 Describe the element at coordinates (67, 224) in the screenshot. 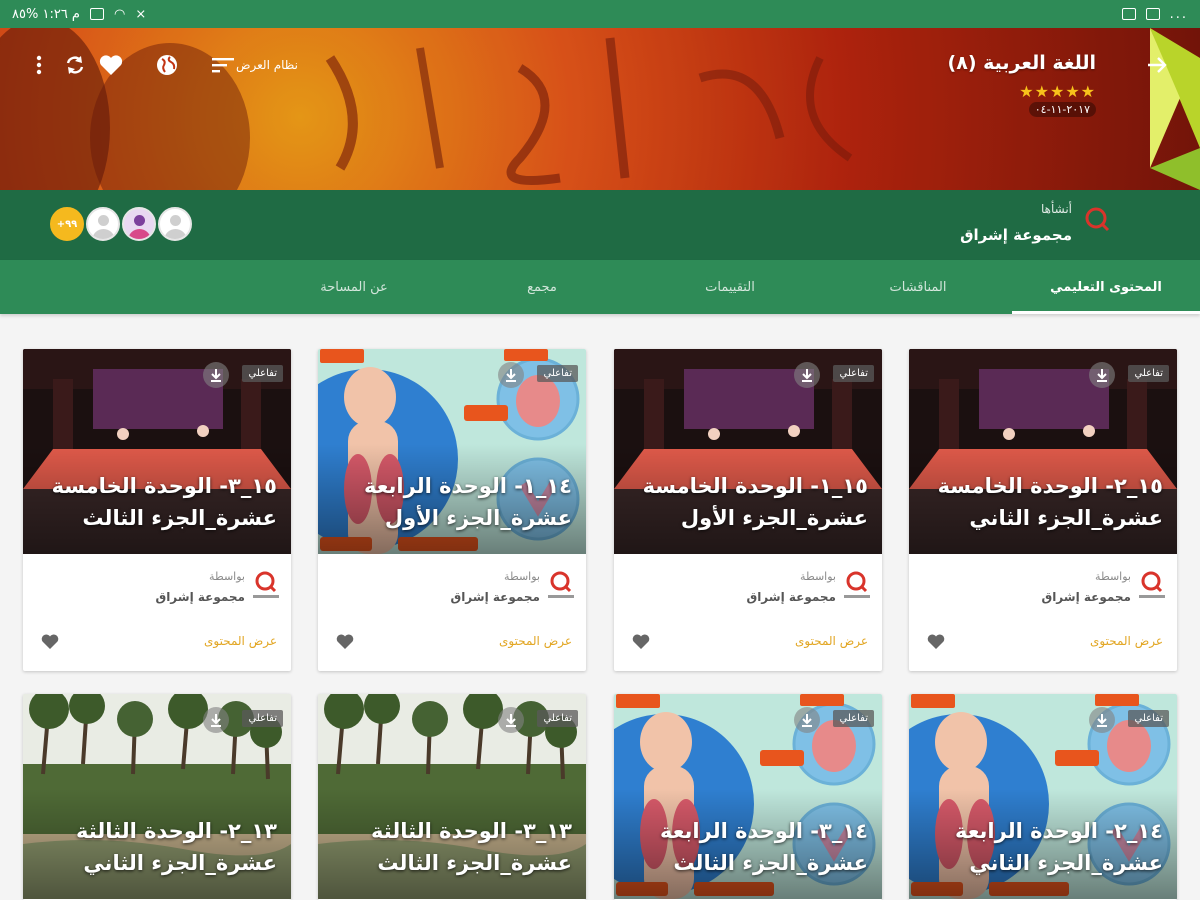

I see `member-count-badge: +٩٩` at that location.